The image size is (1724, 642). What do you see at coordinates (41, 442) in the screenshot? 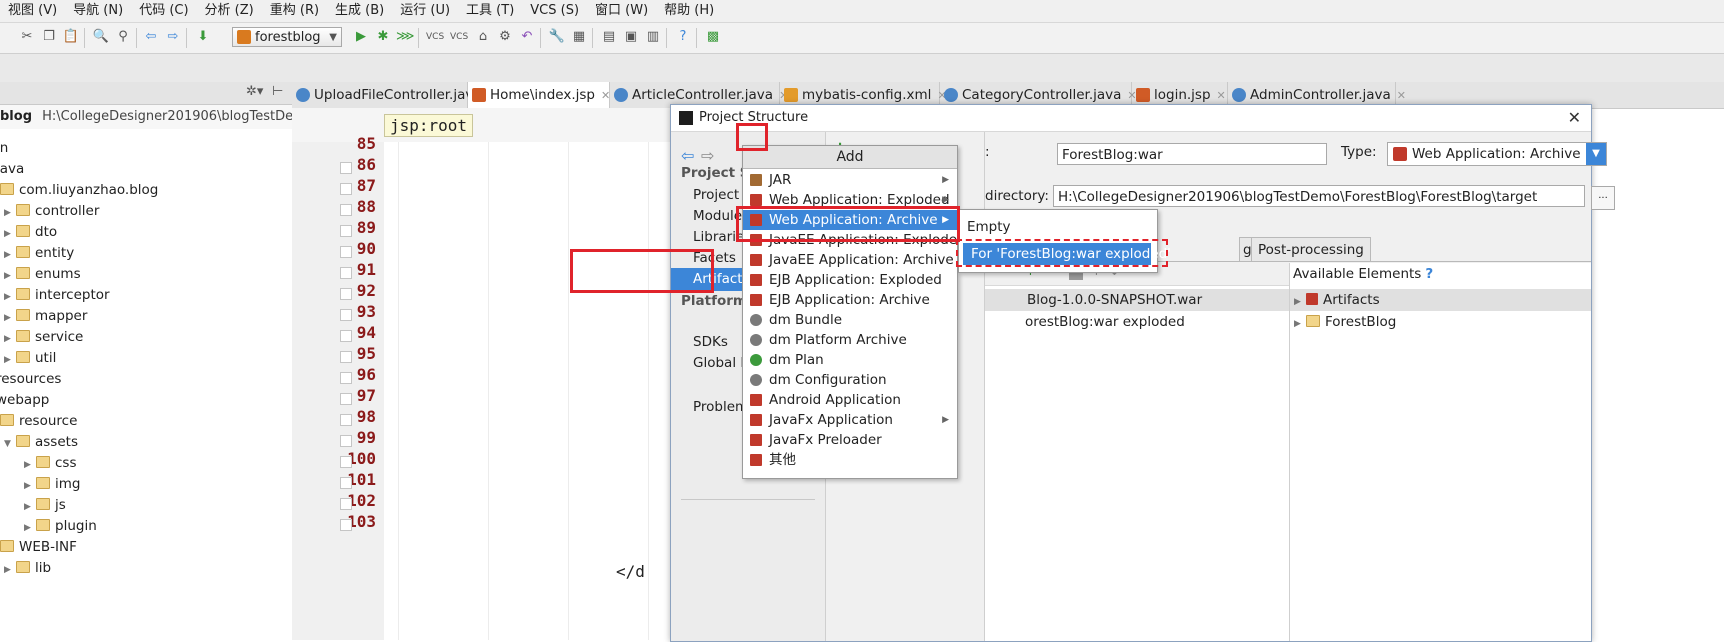
I see `tree-item: ▼ assets` at bounding box center [41, 442].